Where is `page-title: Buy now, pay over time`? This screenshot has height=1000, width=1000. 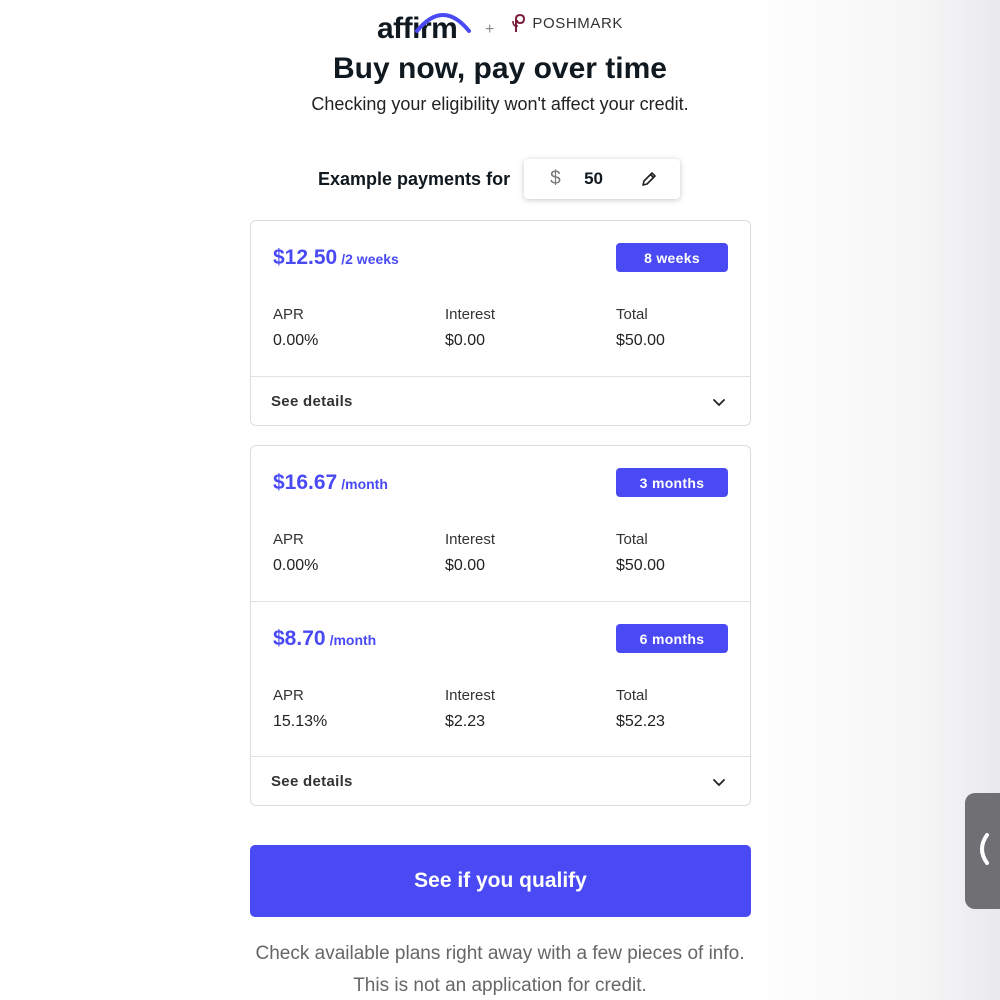 page-title: Buy now, pay over time is located at coordinates (500, 68).